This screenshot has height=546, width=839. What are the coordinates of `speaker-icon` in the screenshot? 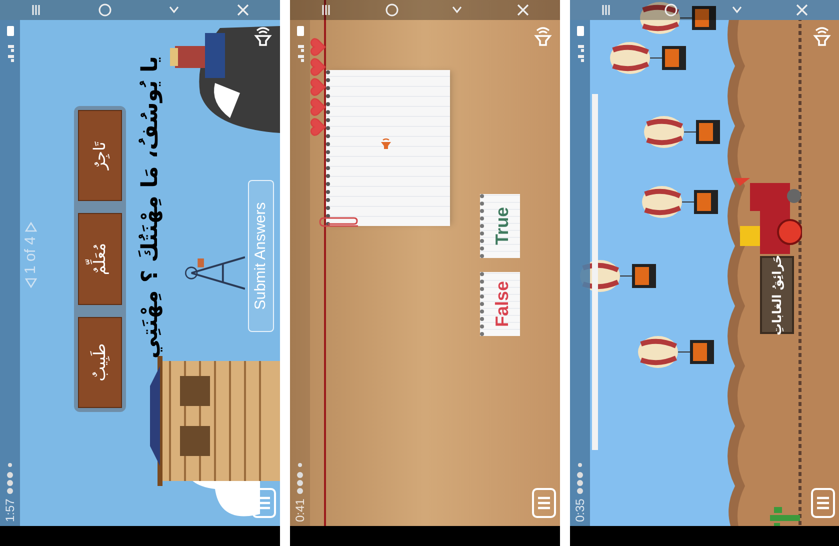 It's located at (263, 37).